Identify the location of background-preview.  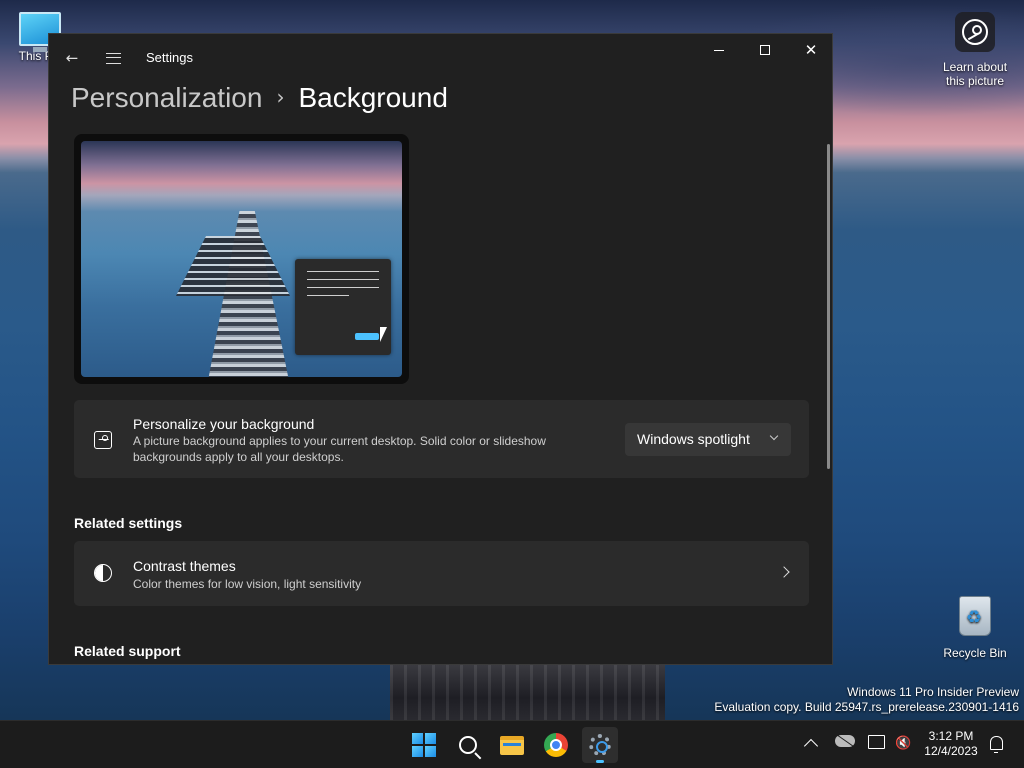
(241, 259).